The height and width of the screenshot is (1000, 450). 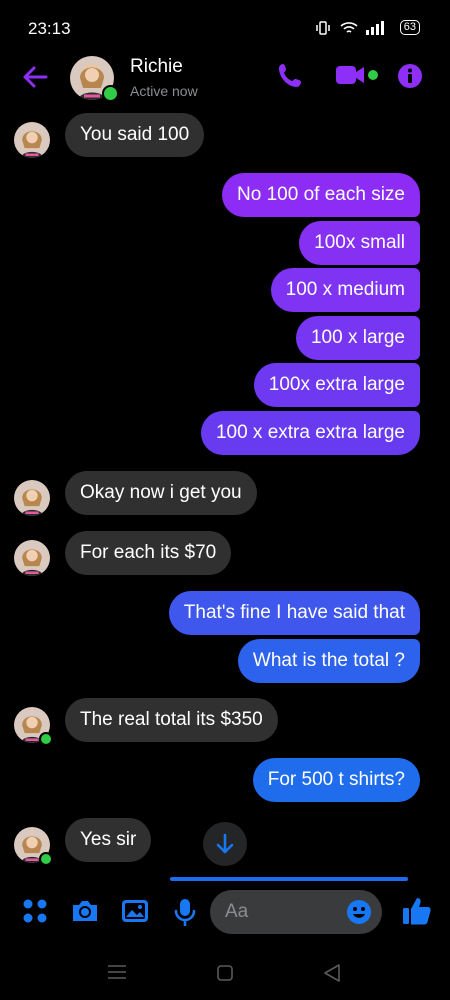 I want to click on apps-icon, so click(x=35, y=911).